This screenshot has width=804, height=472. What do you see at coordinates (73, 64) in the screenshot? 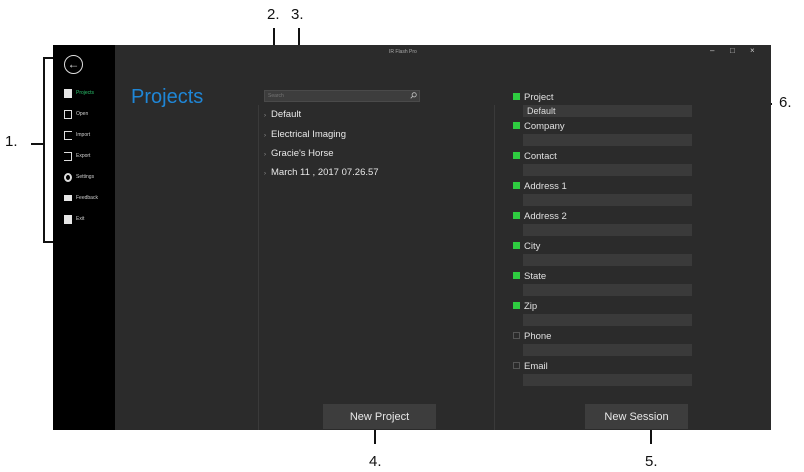
I see `back-arrow-icon: ←` at bounding box center [73, 64].